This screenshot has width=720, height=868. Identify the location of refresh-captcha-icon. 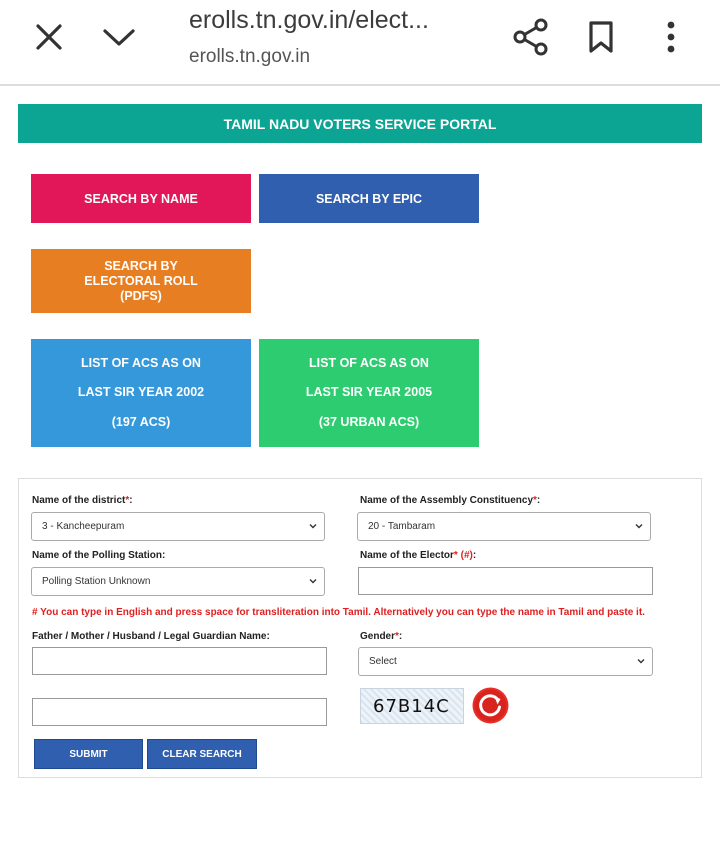
(490, 705).